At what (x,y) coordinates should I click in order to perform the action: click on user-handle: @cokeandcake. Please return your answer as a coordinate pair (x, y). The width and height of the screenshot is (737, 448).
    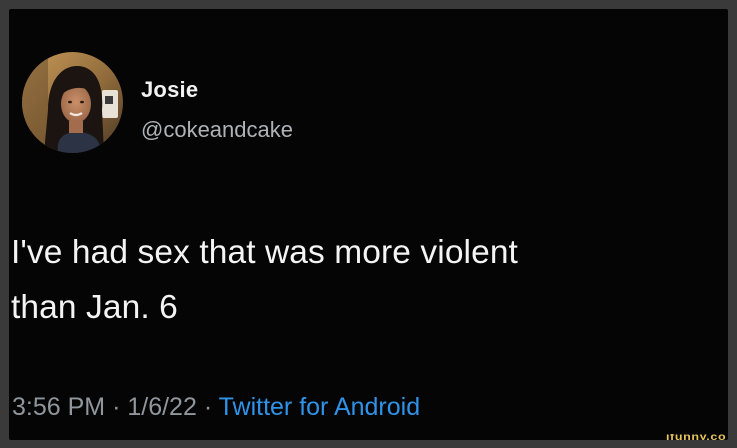
    Looking at the image, I should click on (217, 130).